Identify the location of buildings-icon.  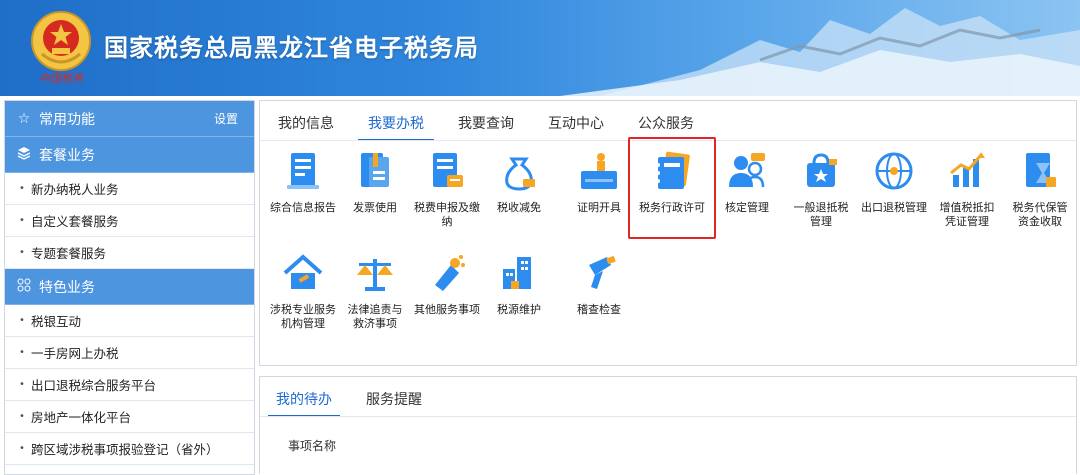
(517, 273).